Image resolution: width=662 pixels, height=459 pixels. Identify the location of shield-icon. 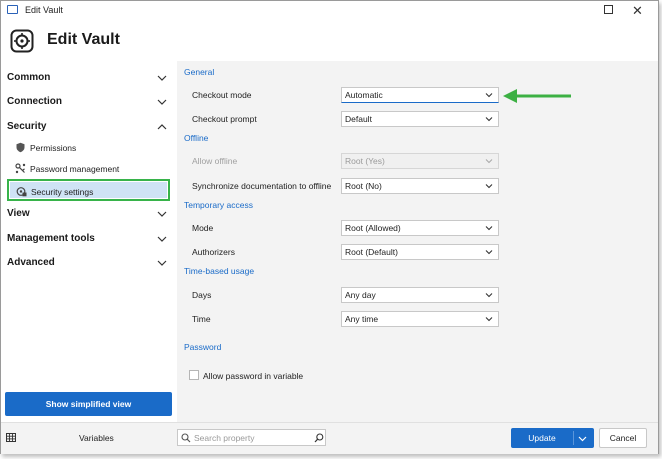
(20, 147).